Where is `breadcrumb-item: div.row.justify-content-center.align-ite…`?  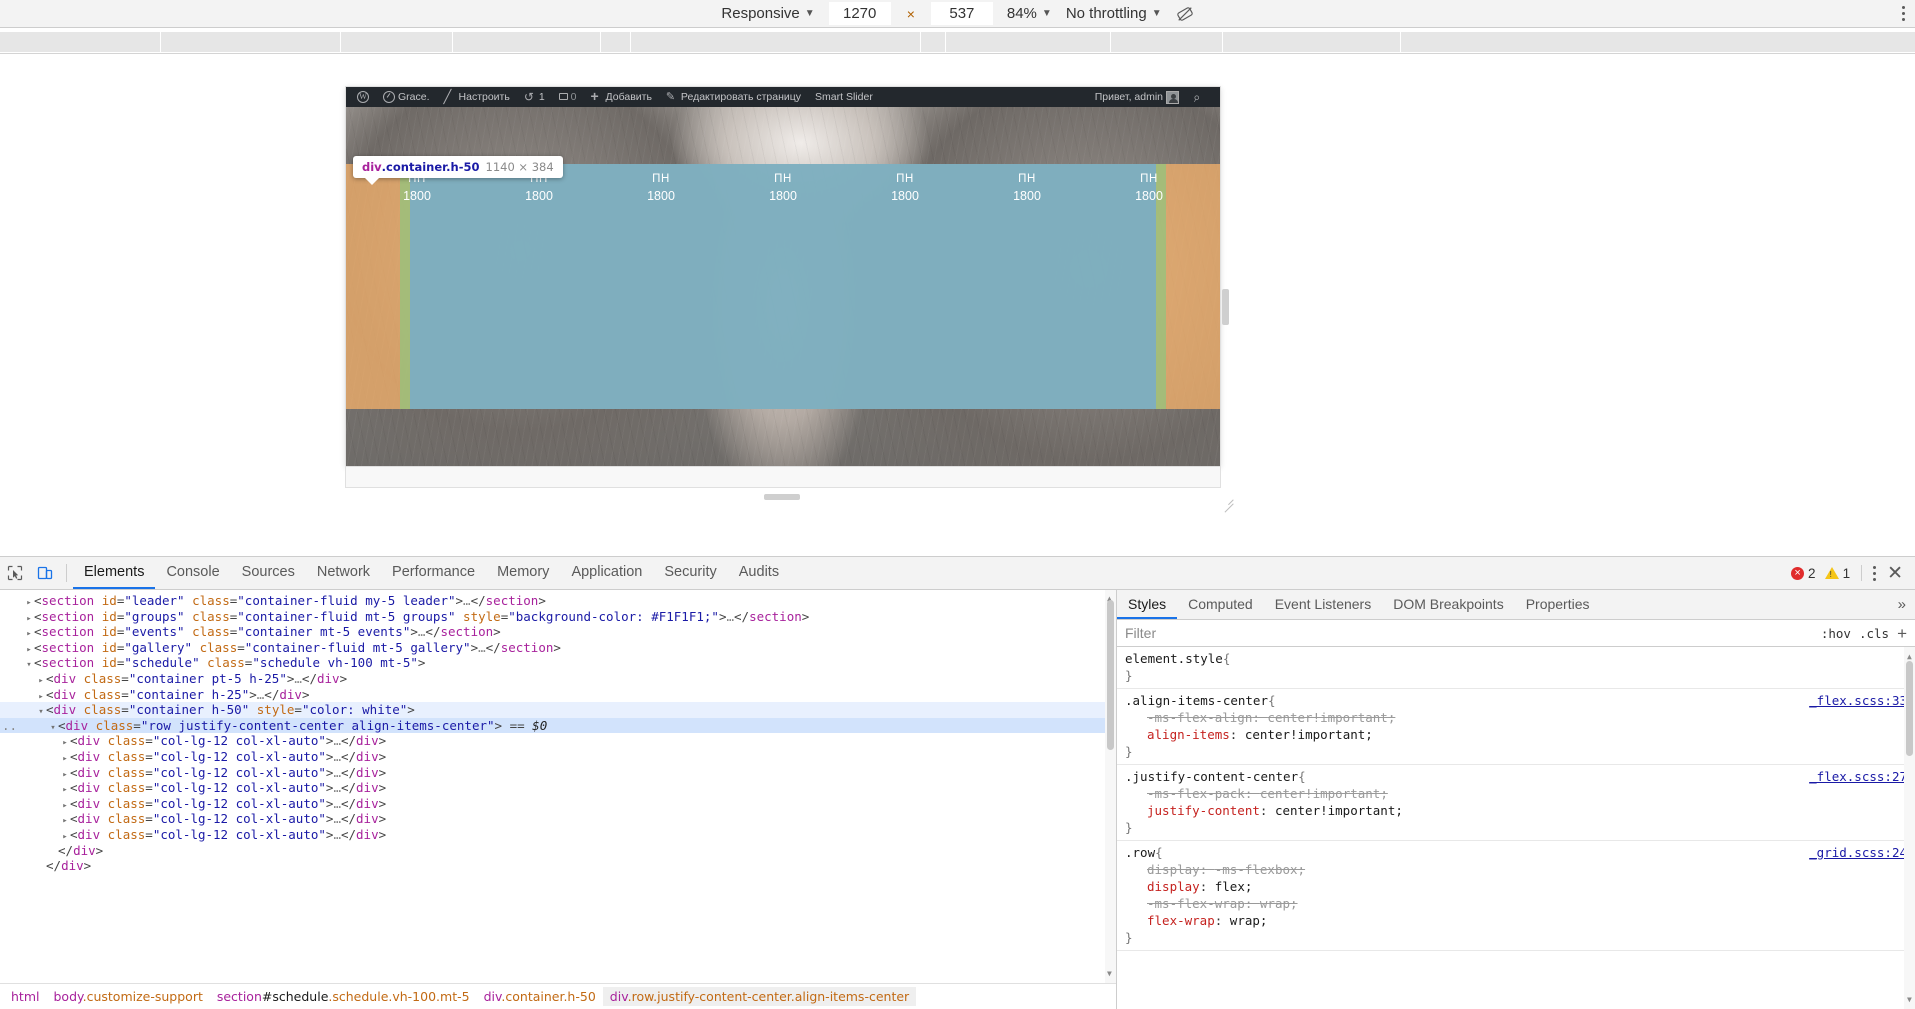
breadcrumb-item: div.row.justify-content-center.align-ite… is located at coordinates (759, 996).